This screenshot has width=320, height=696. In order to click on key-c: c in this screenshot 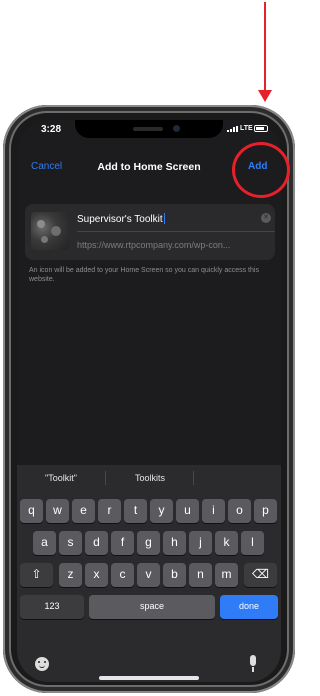, I will do `click(122, 575)`.